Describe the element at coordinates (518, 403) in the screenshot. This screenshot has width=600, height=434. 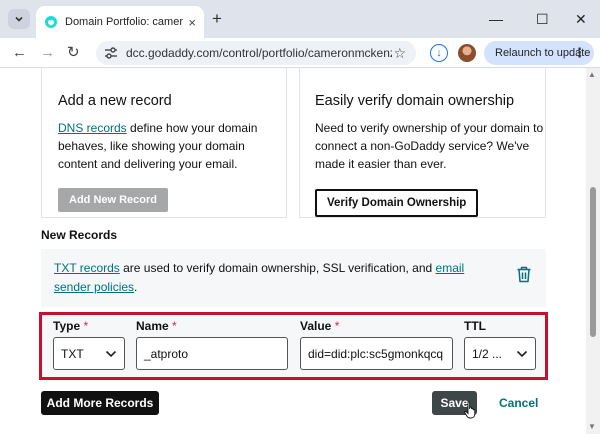
I see `cancel-link: Cancel` at that location.